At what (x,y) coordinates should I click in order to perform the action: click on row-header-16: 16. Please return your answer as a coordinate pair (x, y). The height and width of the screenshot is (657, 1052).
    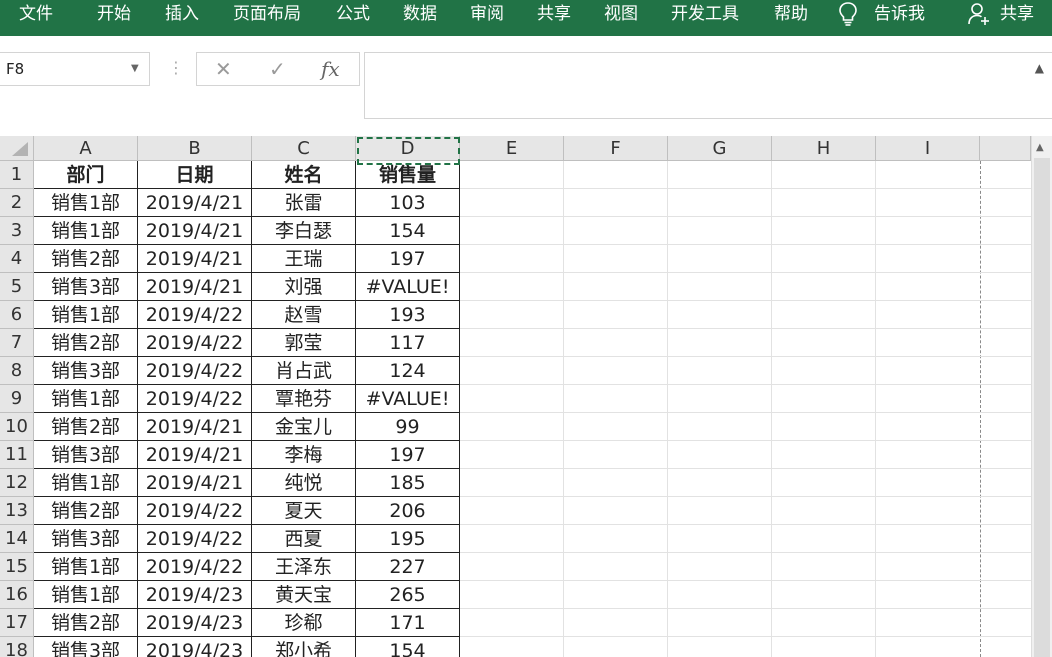
    Looking at the image, I should click on (17, 595).